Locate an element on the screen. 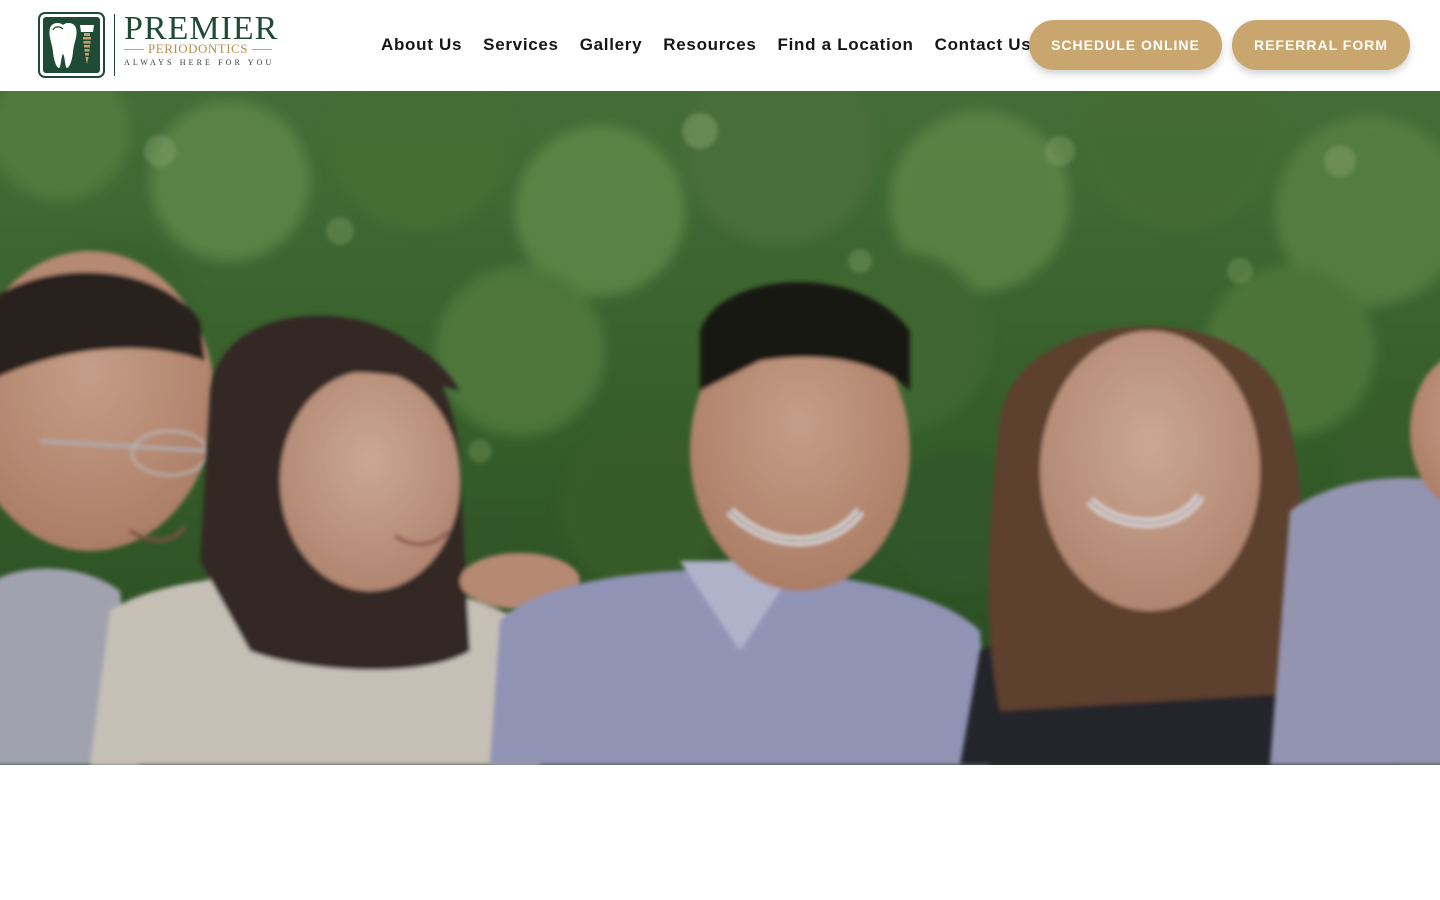  nav-services: Services is located at coordinates (521, 45).